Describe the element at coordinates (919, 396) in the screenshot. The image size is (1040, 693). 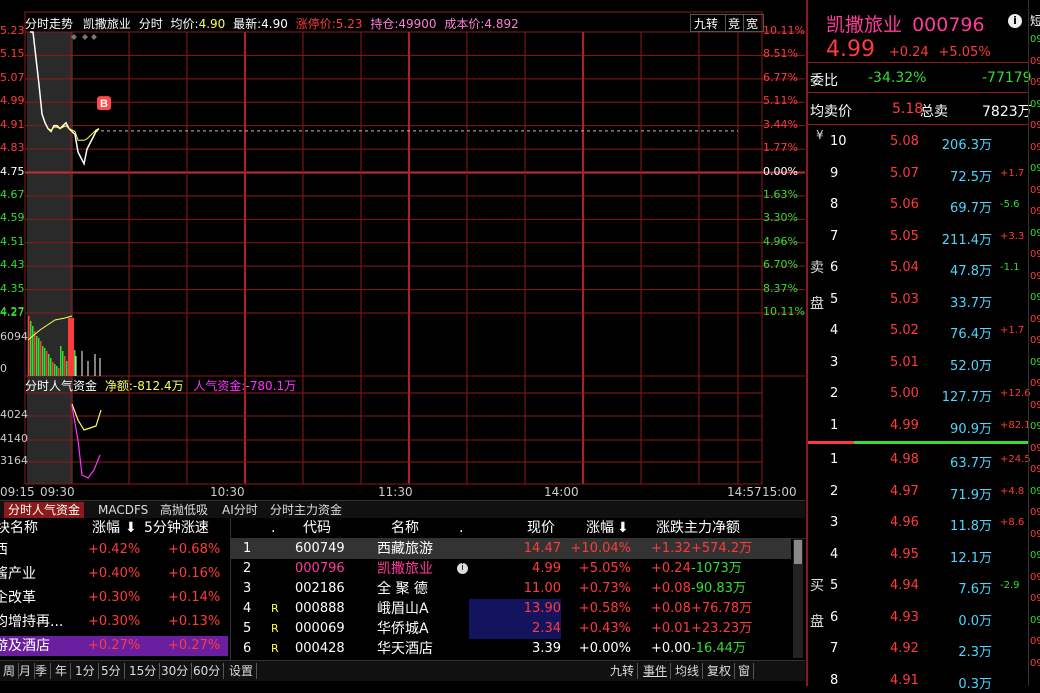
I see `sell-level-row: 2 5.00 127.7万 +12.6` at that location.